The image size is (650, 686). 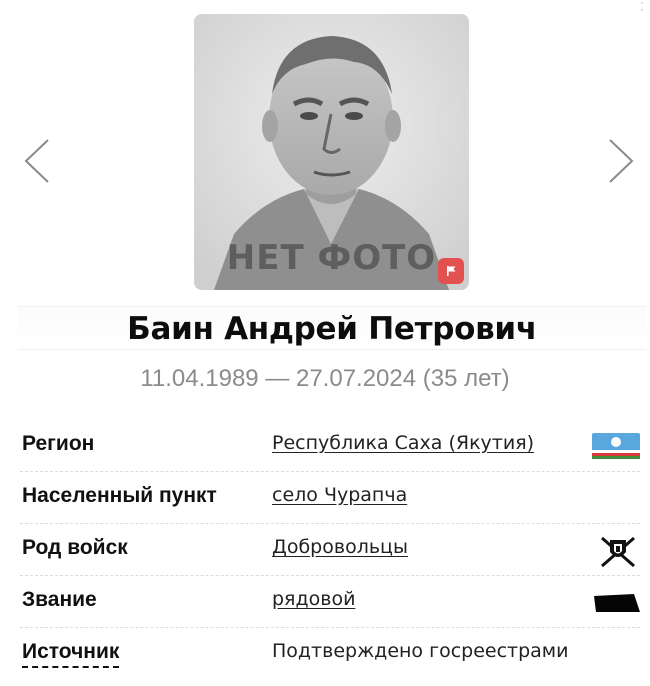 What do you see at coordinates (75, 547) in the screenshot?
I see `detail-label: Род войск` at bounding box center [75, 547].